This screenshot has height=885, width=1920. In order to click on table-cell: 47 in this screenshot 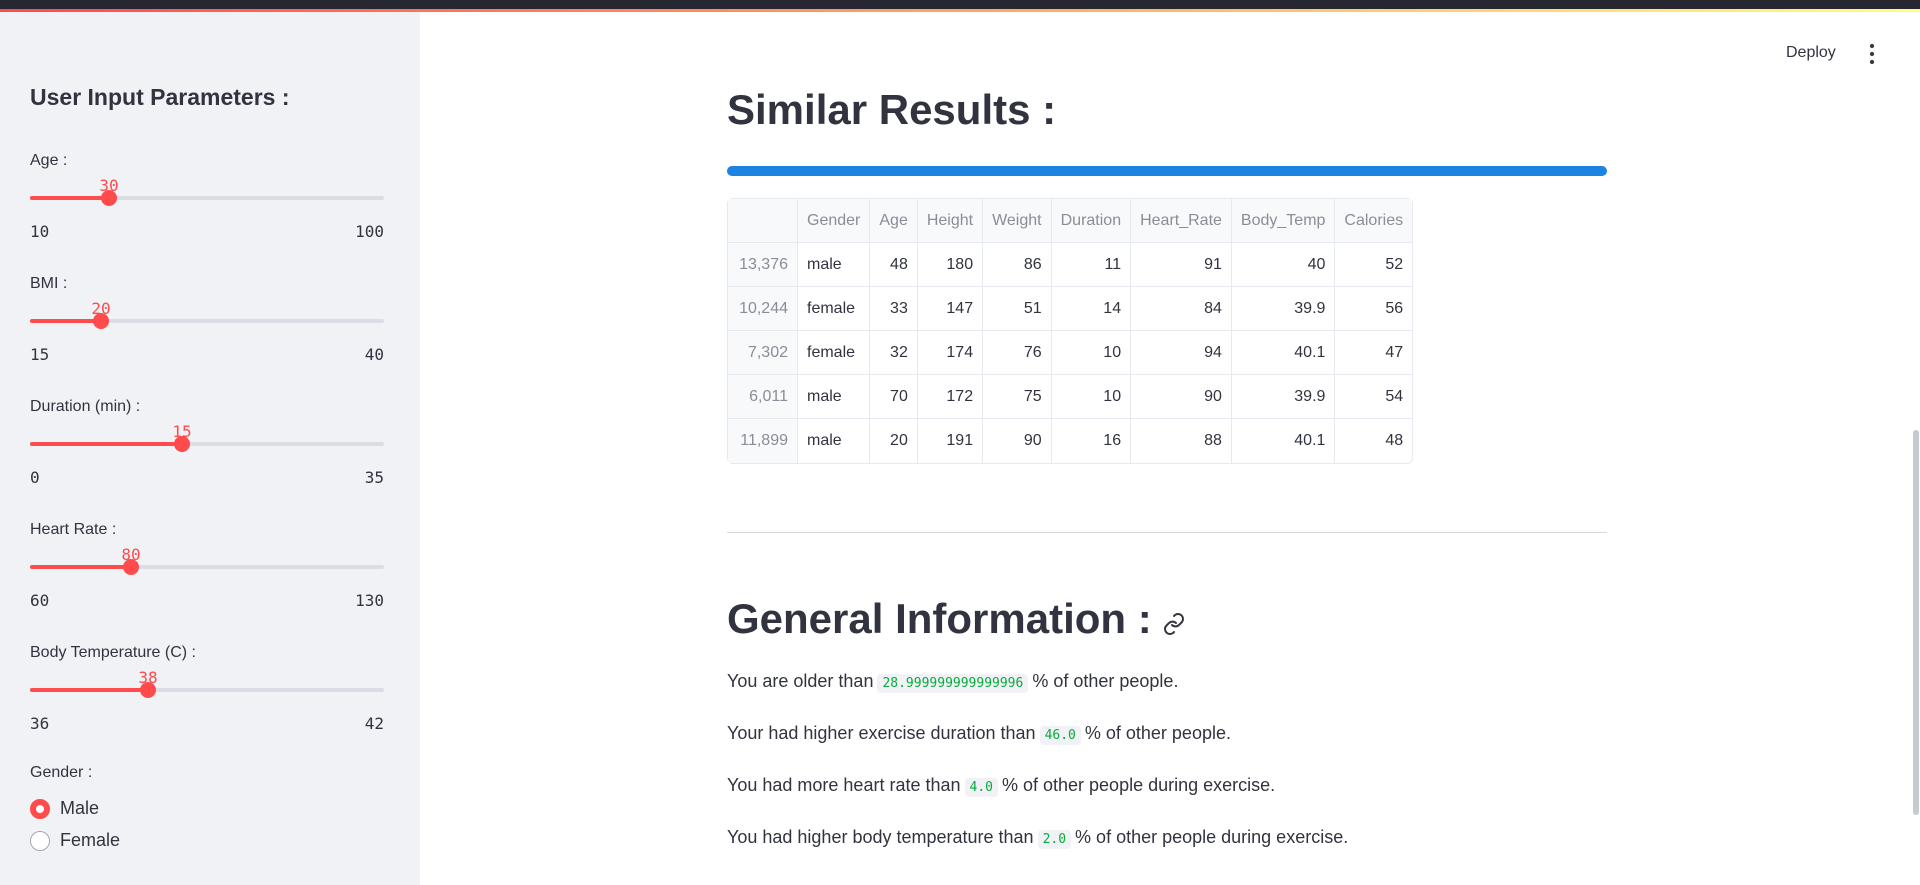, I will do `click(1374, 353)`.